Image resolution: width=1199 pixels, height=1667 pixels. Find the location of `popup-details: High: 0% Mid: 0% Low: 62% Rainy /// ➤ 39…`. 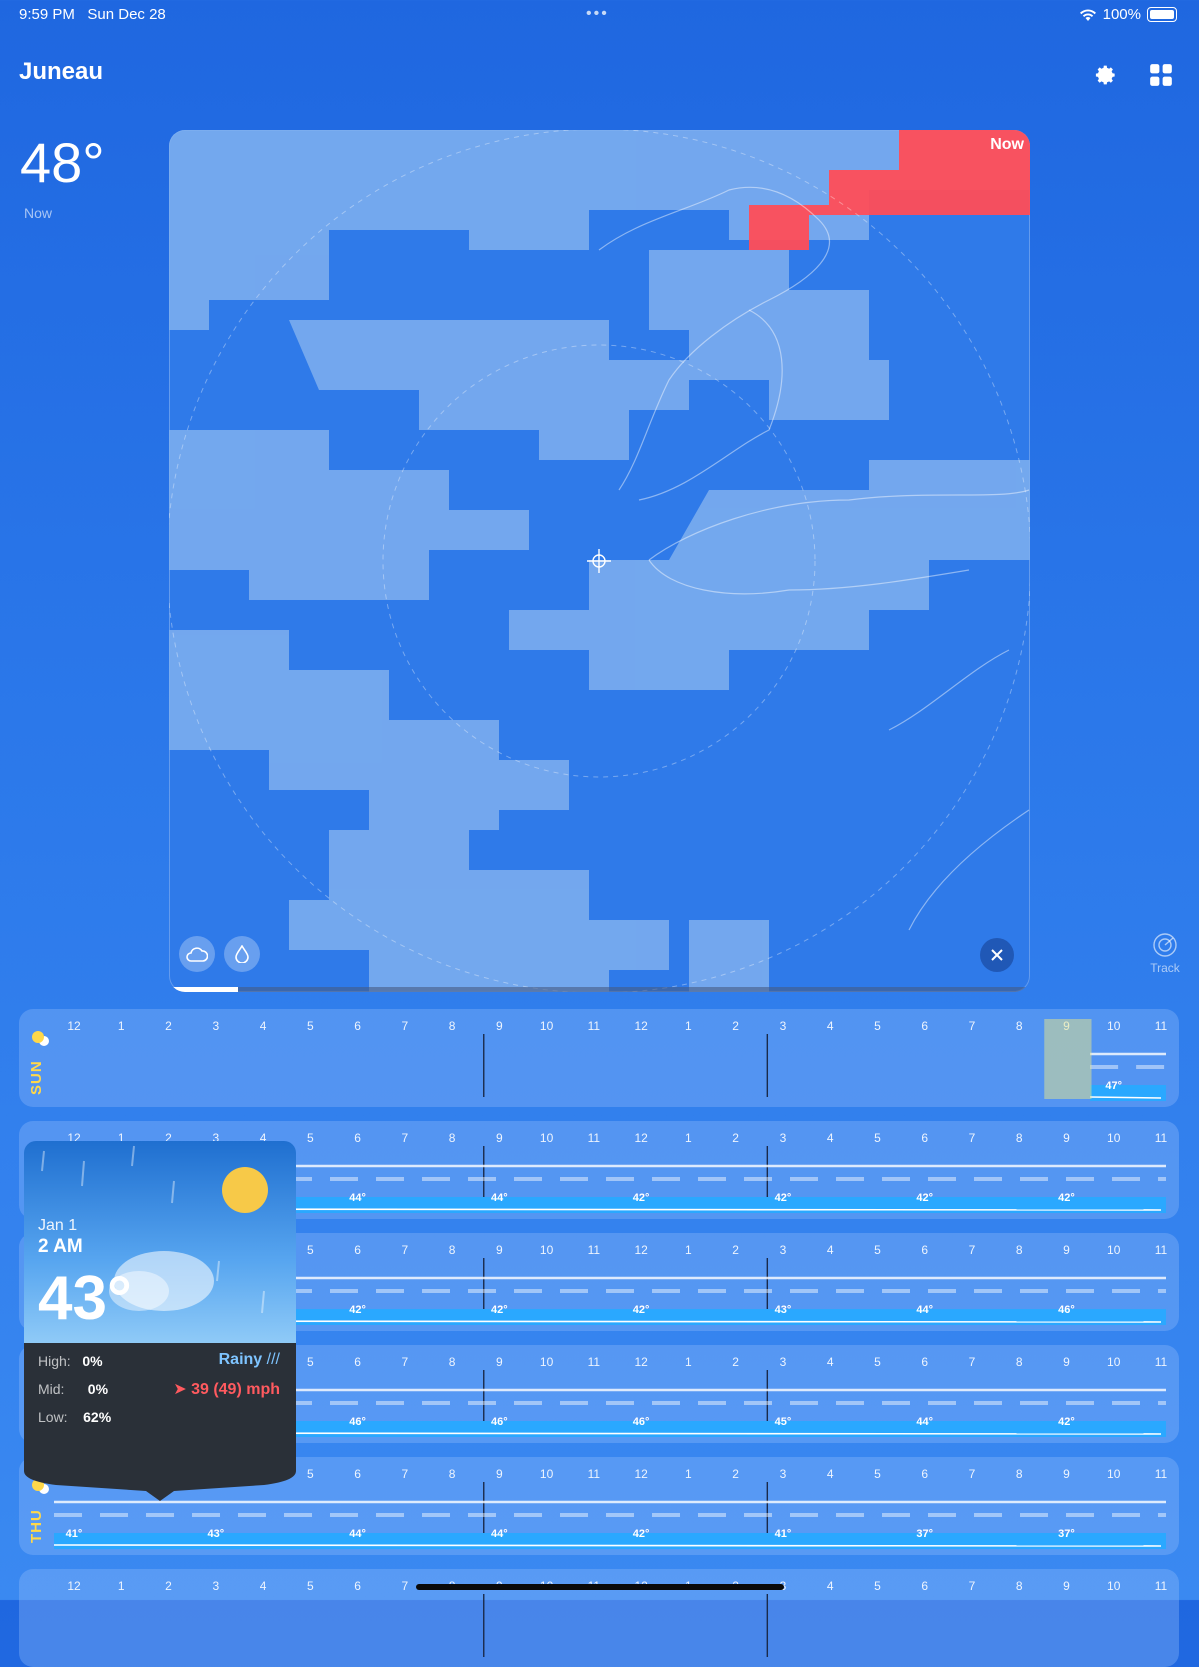

popup-details: High: 0% Mid: 0% Low: 62% Rainy /// ➤ 39… is located at coordinates (160, 1403).